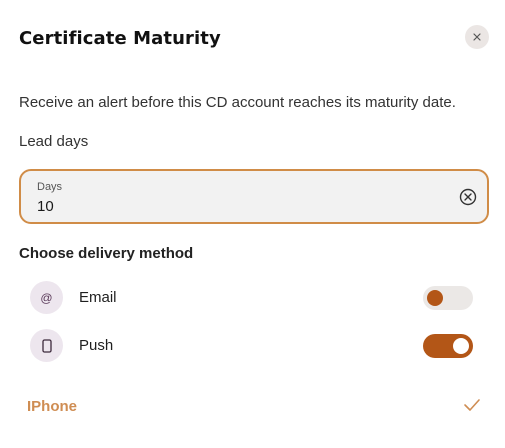 This screenshot has height=448, width=505. Describe the element at coordinates (96, 345) in the screenshot. I see `push-option-label: Push` at that location.